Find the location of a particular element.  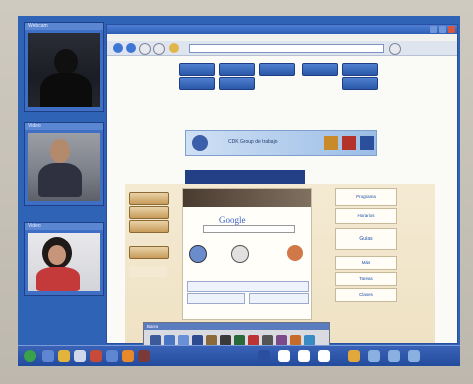

navigation-toolbar is located at coordinates (282, 48).